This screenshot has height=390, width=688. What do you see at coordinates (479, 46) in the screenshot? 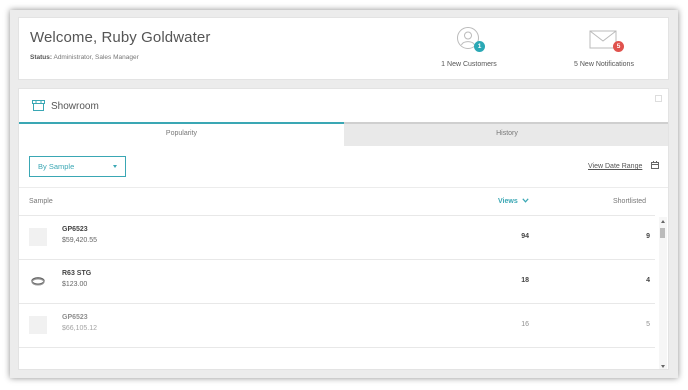
I see `customers-badge: 1` at bounding box center [479, 46].